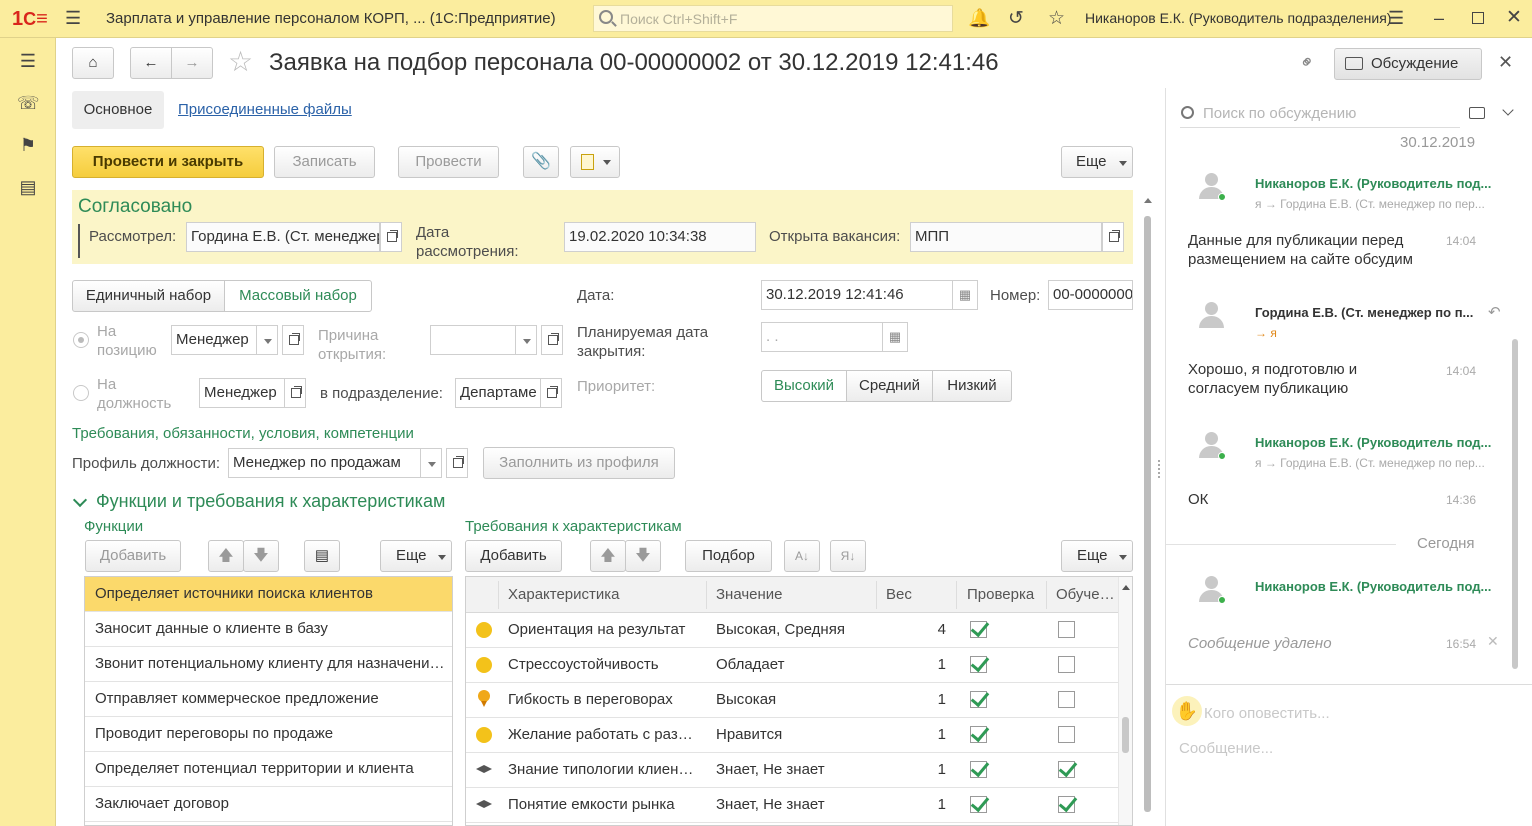  What do you see at coordinates (295, 393) in the screenshot?
I see `job-open-icon` at bounding box center [295, 393].